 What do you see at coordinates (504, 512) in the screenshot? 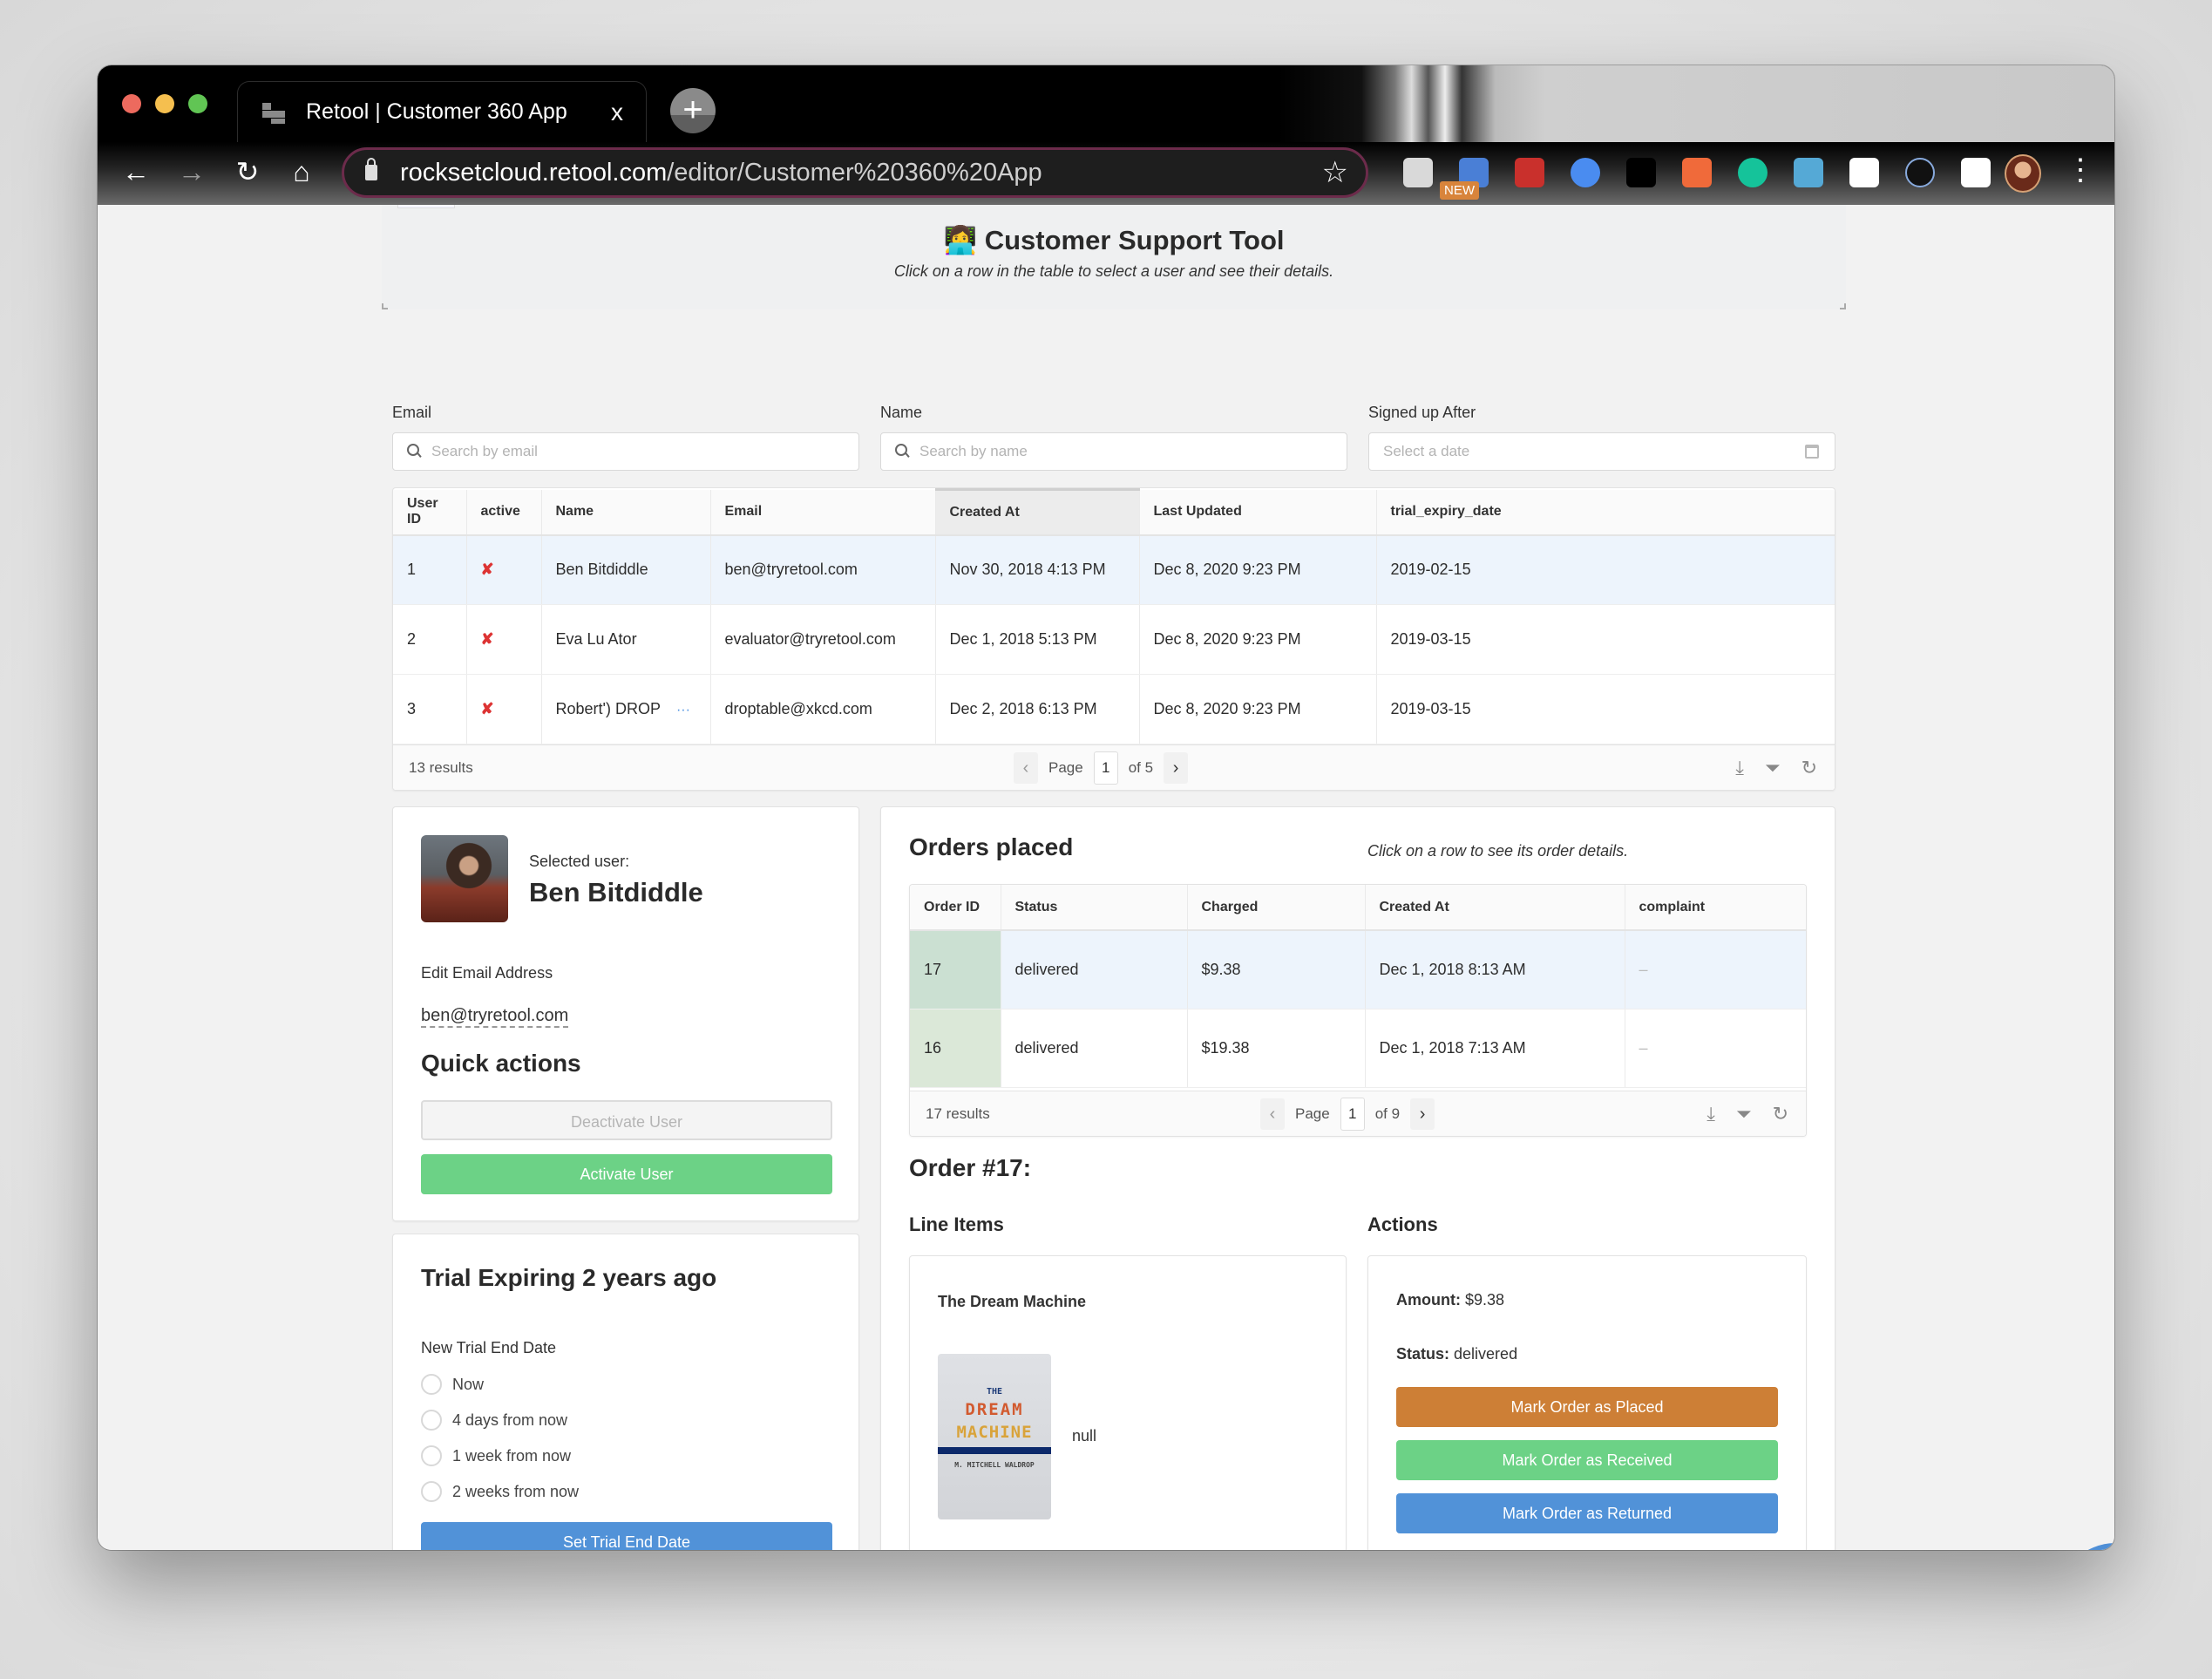
I see `column-header-active: active` at bounding box center [504, 512].